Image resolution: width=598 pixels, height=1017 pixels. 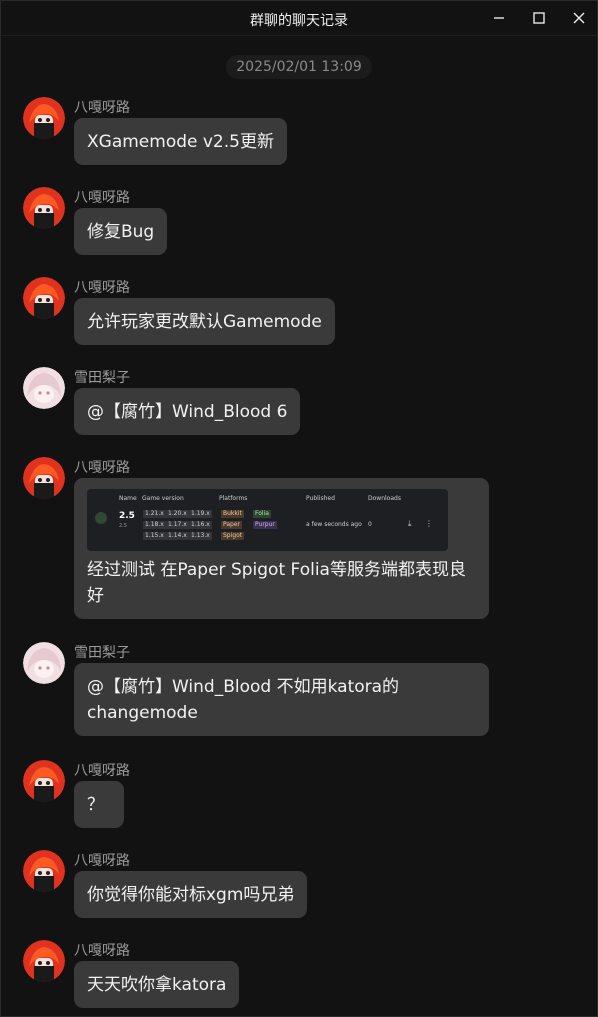 What do you see at coordinates (320, 498) in the screenshot?
I see `col-header: Published` at bounding box center [320, 498].